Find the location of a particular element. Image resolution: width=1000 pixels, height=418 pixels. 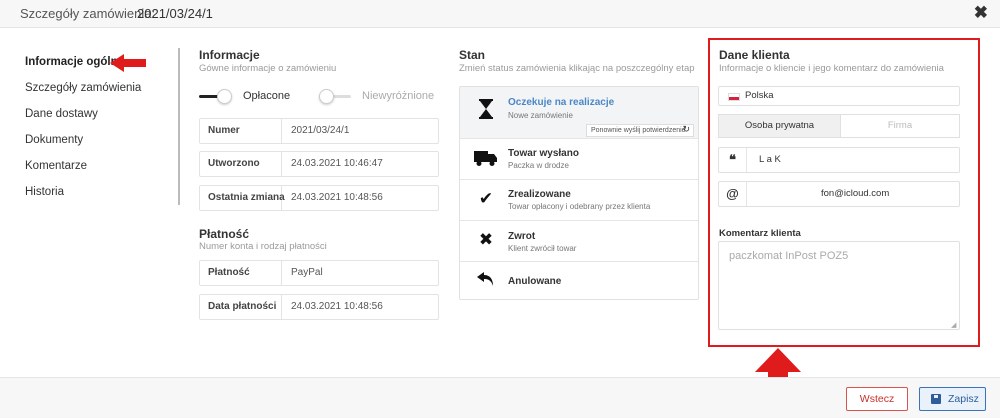

header-label: Szczegóły zamówienia: is located at coordinates (88, 13).